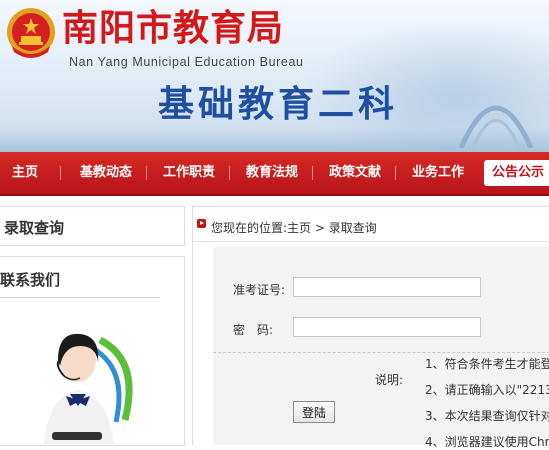 The image size is (549, 450). I want to click on main-nav: 主页 基教动态 工作职责 教育法规 政策文献 业务工作 公告公示, so click(274, 174).